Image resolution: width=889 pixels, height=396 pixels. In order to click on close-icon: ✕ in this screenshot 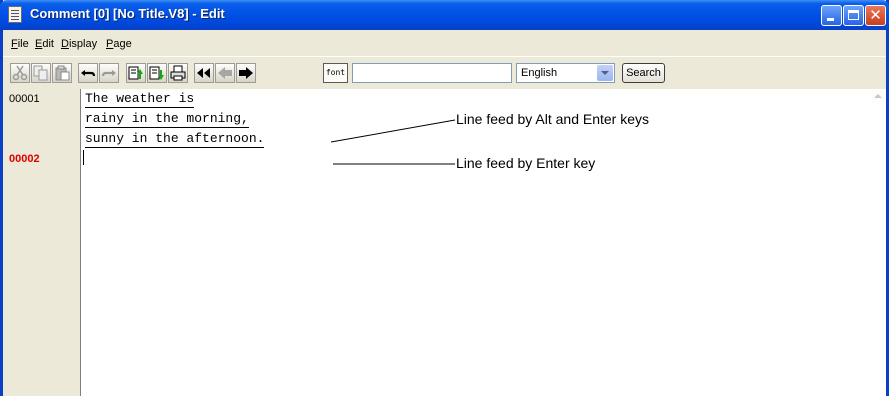, I will do `click(875, 15)`.